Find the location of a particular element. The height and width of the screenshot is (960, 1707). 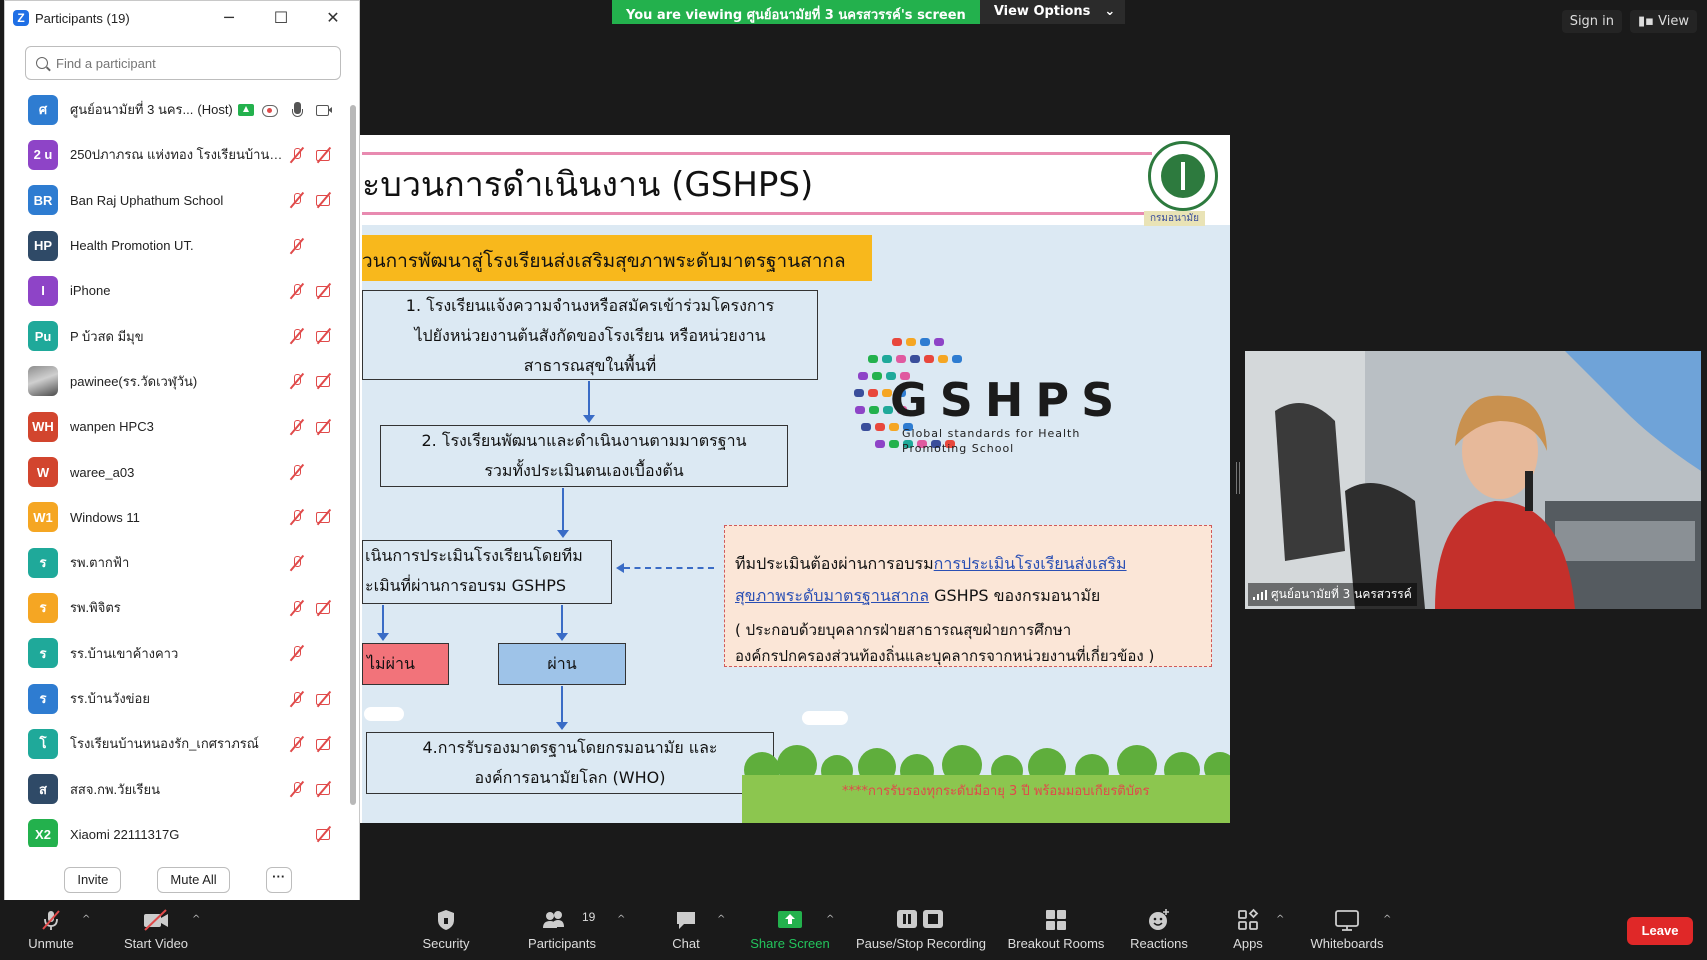

share-options-caret: ^ is located at coordinates (830, 919).